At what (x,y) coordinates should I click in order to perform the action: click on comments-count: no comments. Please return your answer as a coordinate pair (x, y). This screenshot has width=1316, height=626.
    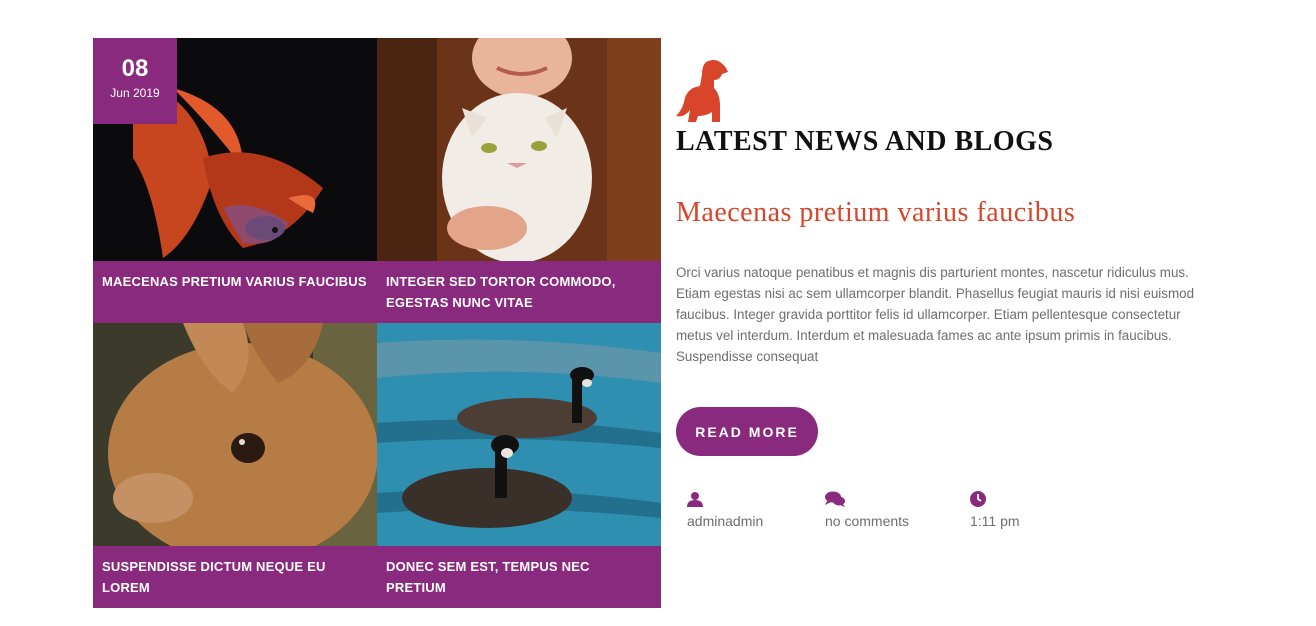
    Looking at the image, I should click on (867, 521).